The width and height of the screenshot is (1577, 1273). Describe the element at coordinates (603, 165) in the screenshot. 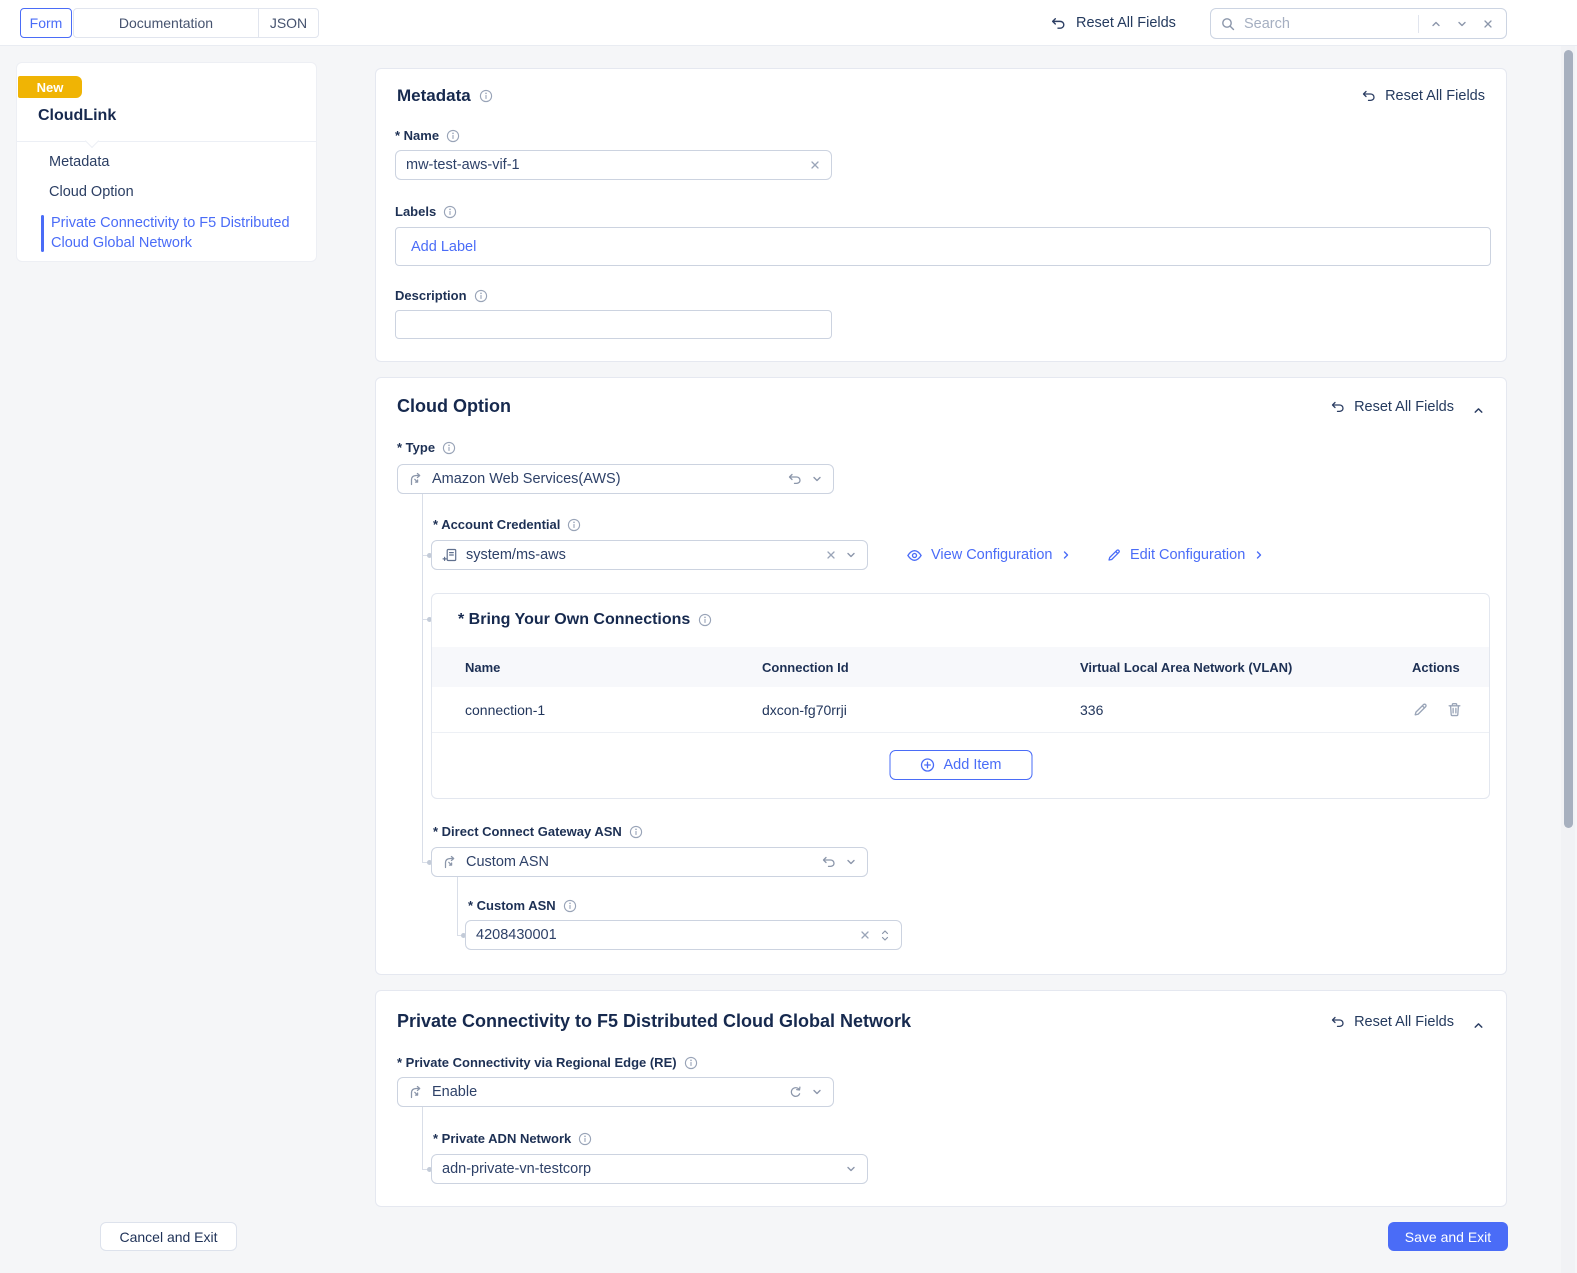

I see `name-input` at that location.